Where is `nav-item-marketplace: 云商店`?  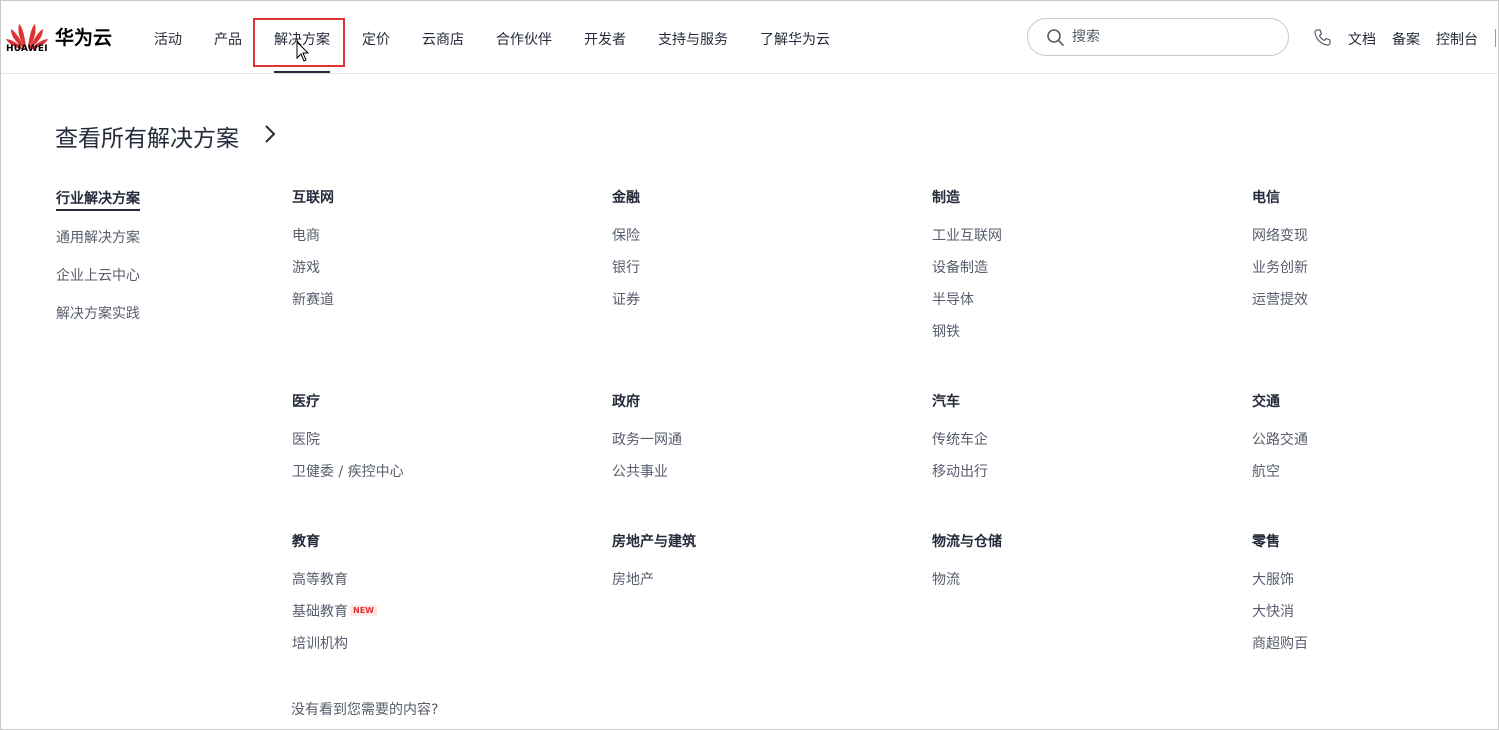
nav-item-marketplace: 云商店 is located at coordinates (443, 39).